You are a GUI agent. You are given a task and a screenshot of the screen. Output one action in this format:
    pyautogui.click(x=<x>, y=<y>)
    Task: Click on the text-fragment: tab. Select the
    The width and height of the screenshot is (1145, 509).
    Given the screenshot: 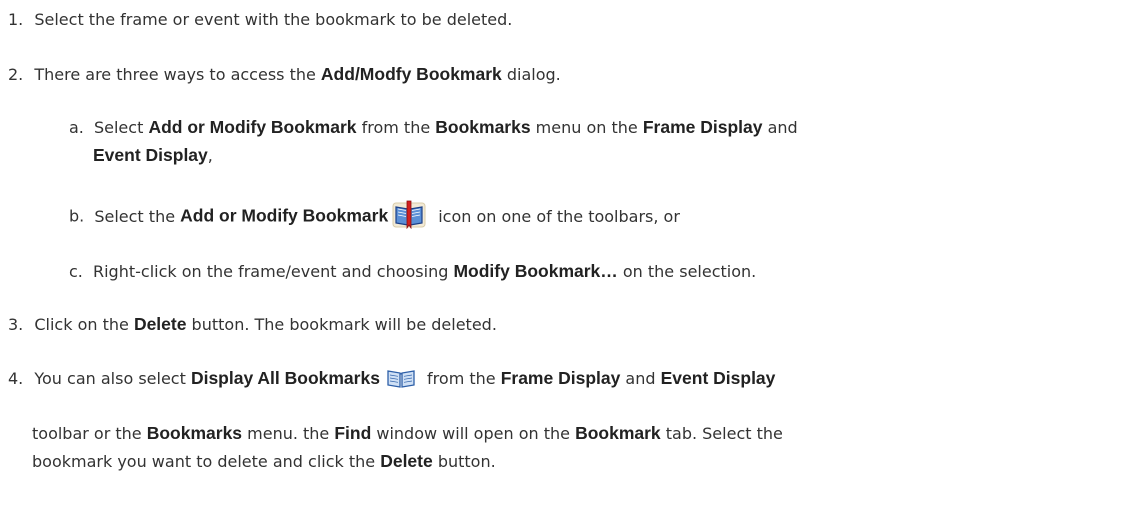 What is the action you would take?
    pyautogui.click(x=721, y=433)
    